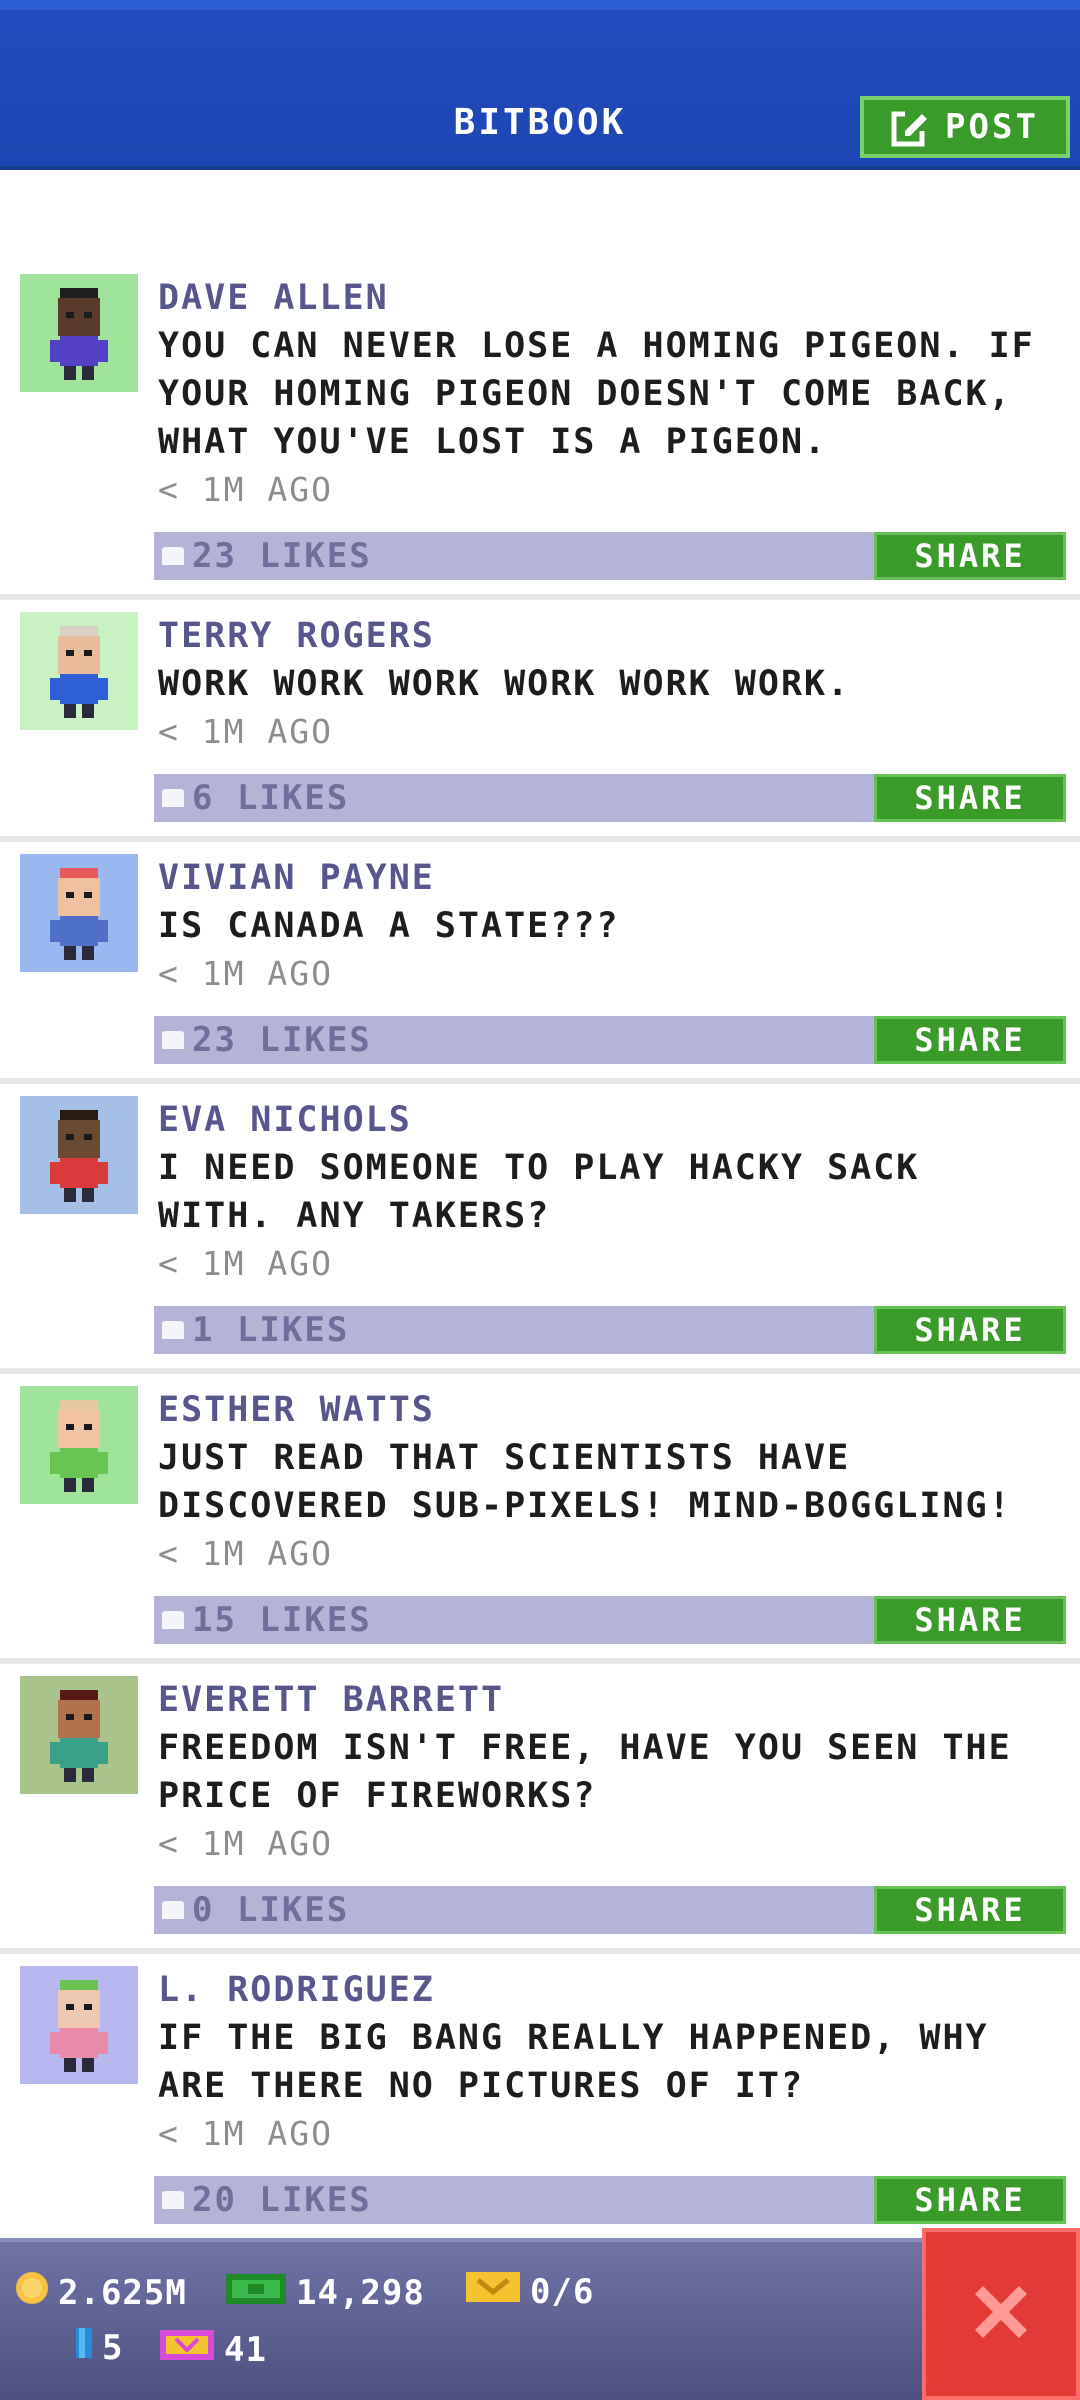  What do you see at coordinates (271, 1330) in the screenshot?
I see `likes-count: 1 LIKES` at bounding box center [271, 1330].